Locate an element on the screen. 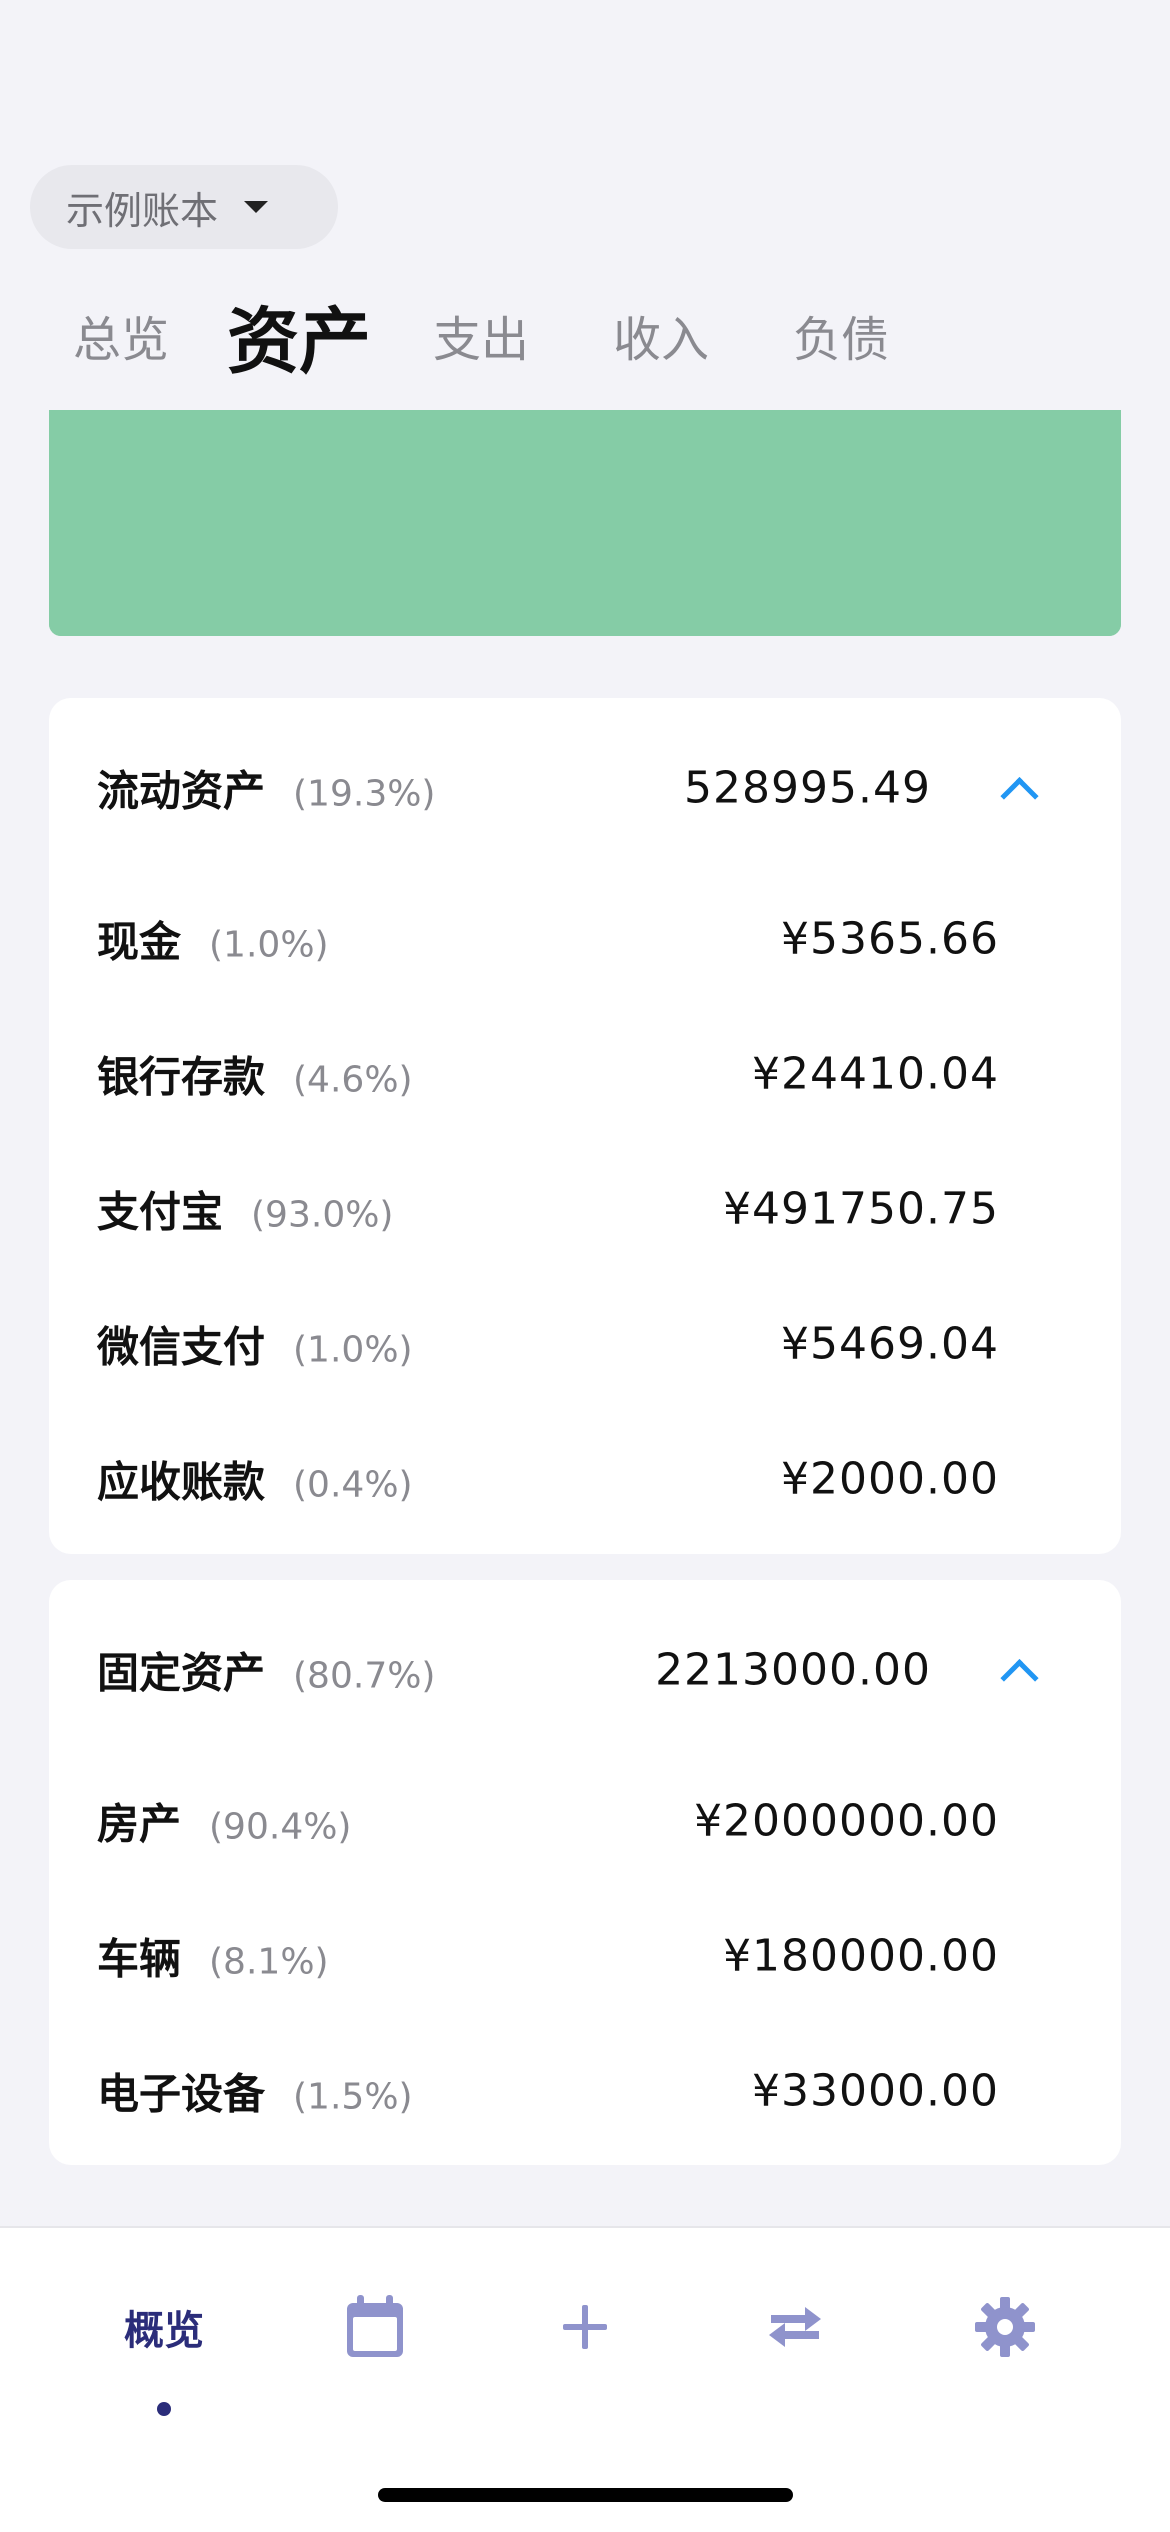 The height and width of the screenshot is (2532, 1170). book-selector-label: 示例账本 is located at coordinates (142, 210).